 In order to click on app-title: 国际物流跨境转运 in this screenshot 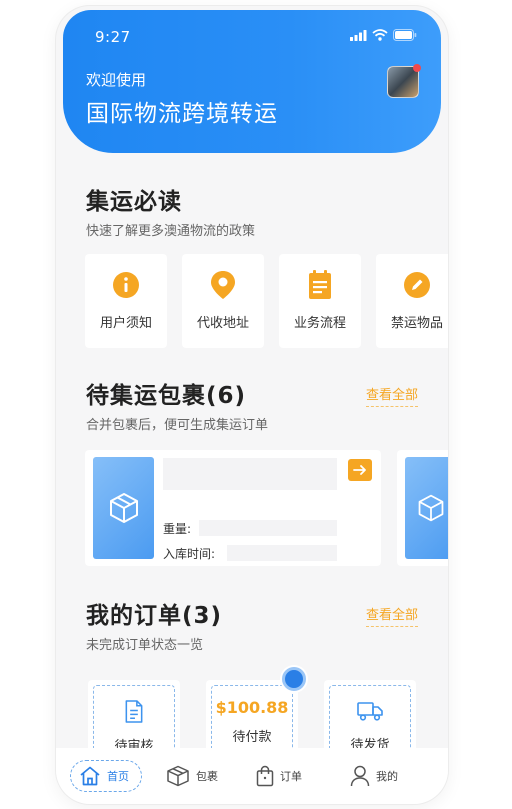, I will do `click(182, 114)`.